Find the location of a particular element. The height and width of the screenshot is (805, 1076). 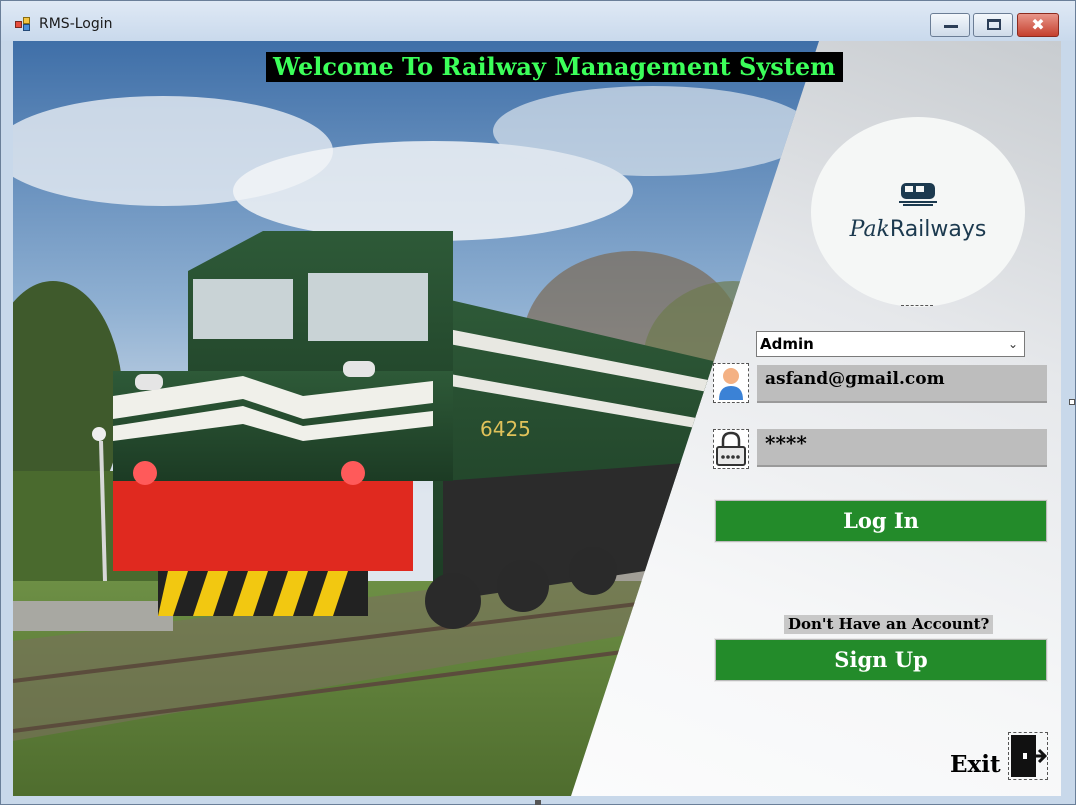

svg-text: 6425 is located at coordinates (505, 429).